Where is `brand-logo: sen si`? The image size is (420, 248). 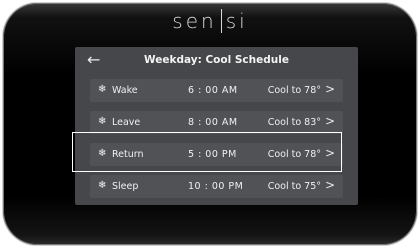
brand-logo: sen si is located at coordinates (210, 21).